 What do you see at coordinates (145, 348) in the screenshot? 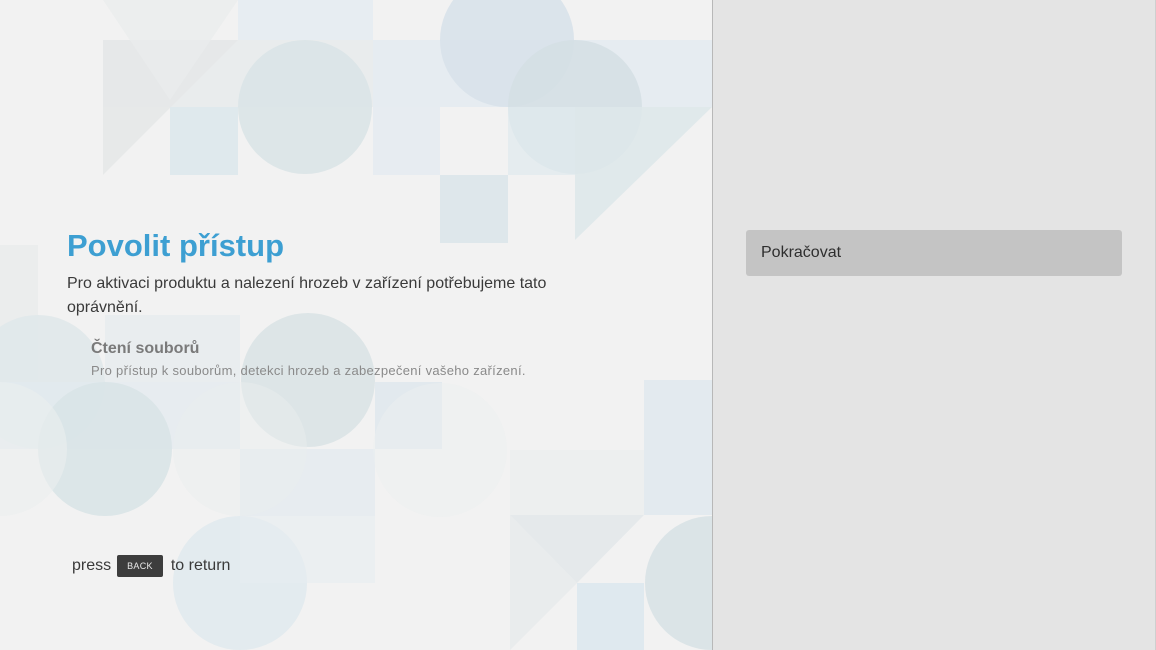
I see `permission-name: Čtení souborů` at bounding box center [145, 348].